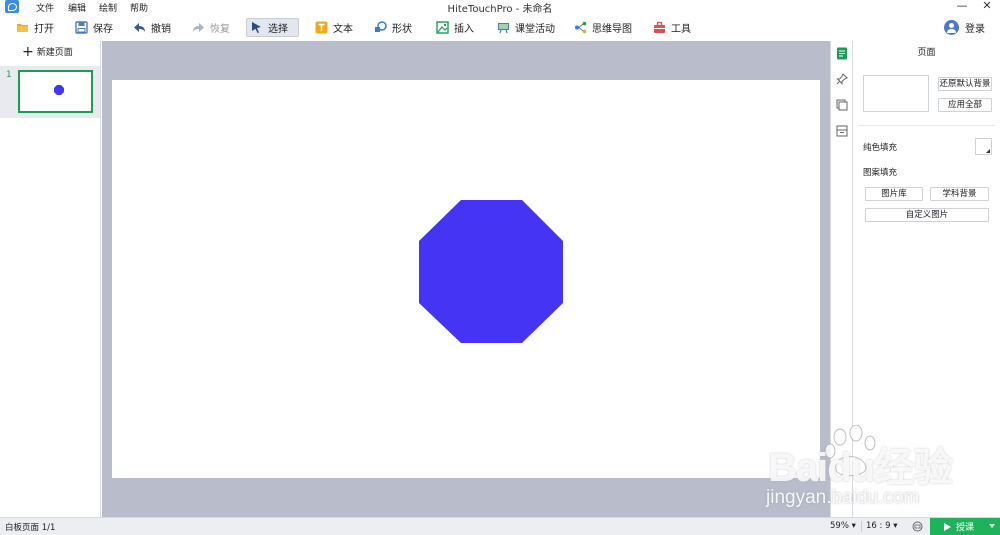  What do you see at coordinates (81, 27) in the screenshot?
I see `save-icon` at bounding box center [81, 27].